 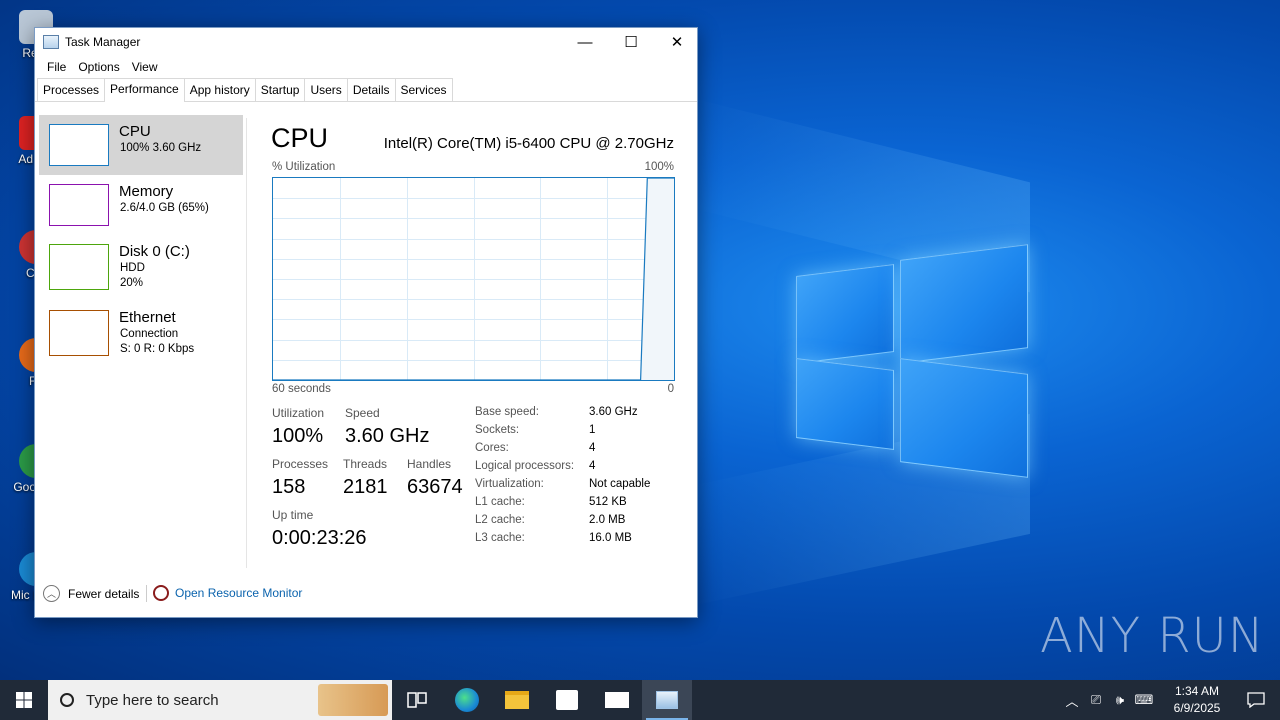 I want to click on tab-services: Services, so click(x=423, y=89).